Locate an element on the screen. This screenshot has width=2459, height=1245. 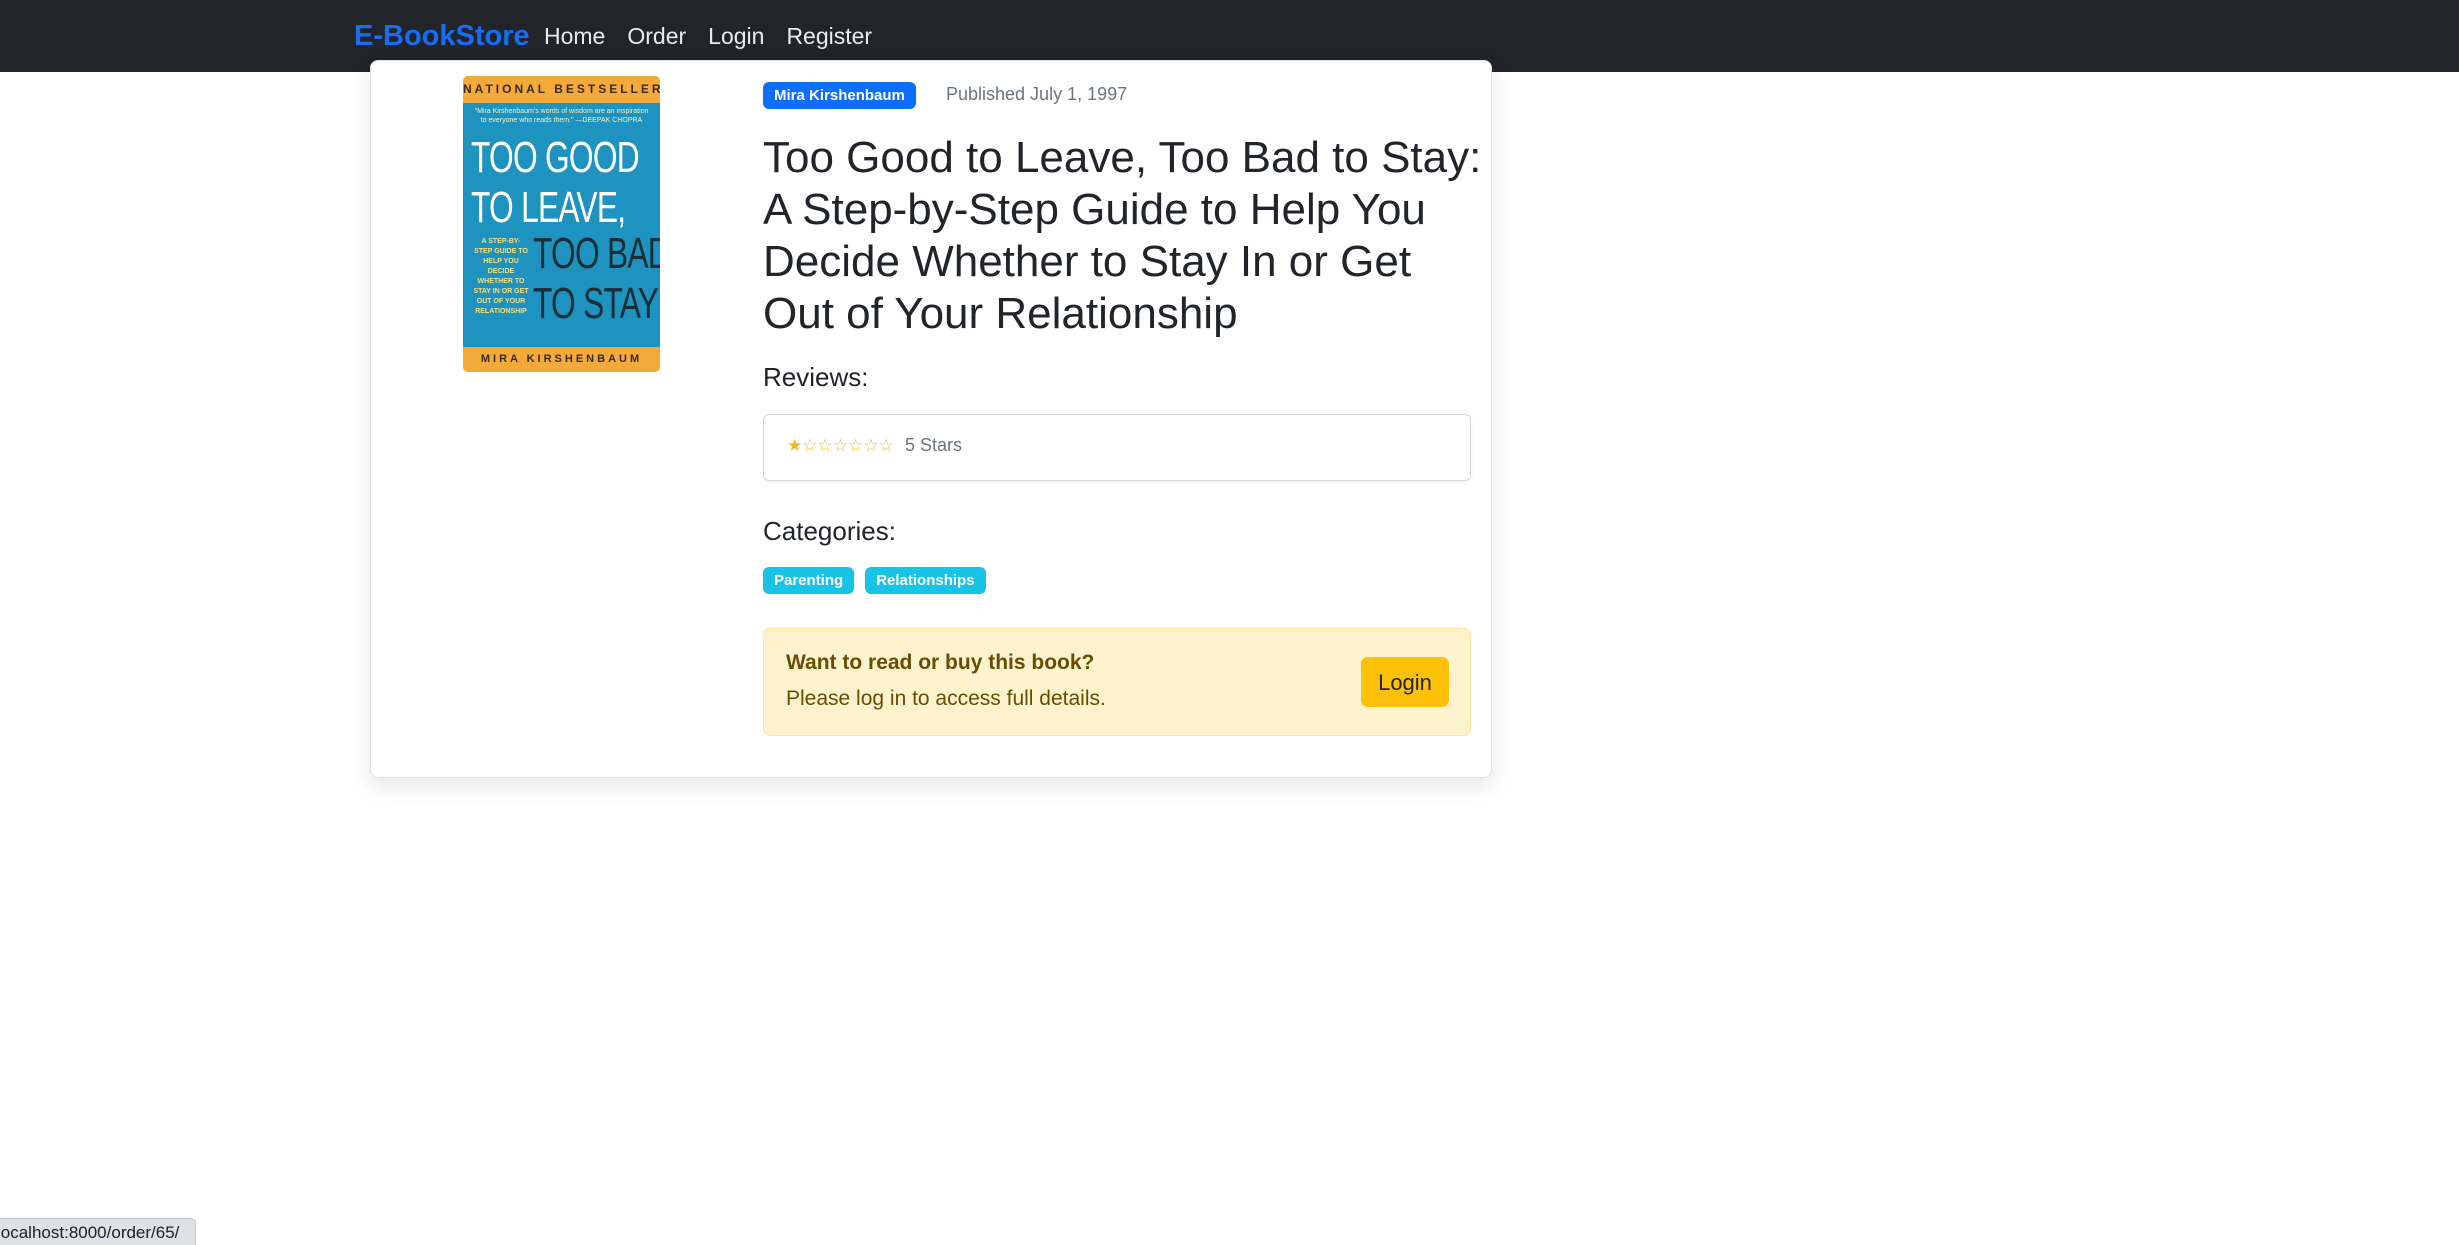
cover-title-line: TO STAY is located at coordinates (596, 303).